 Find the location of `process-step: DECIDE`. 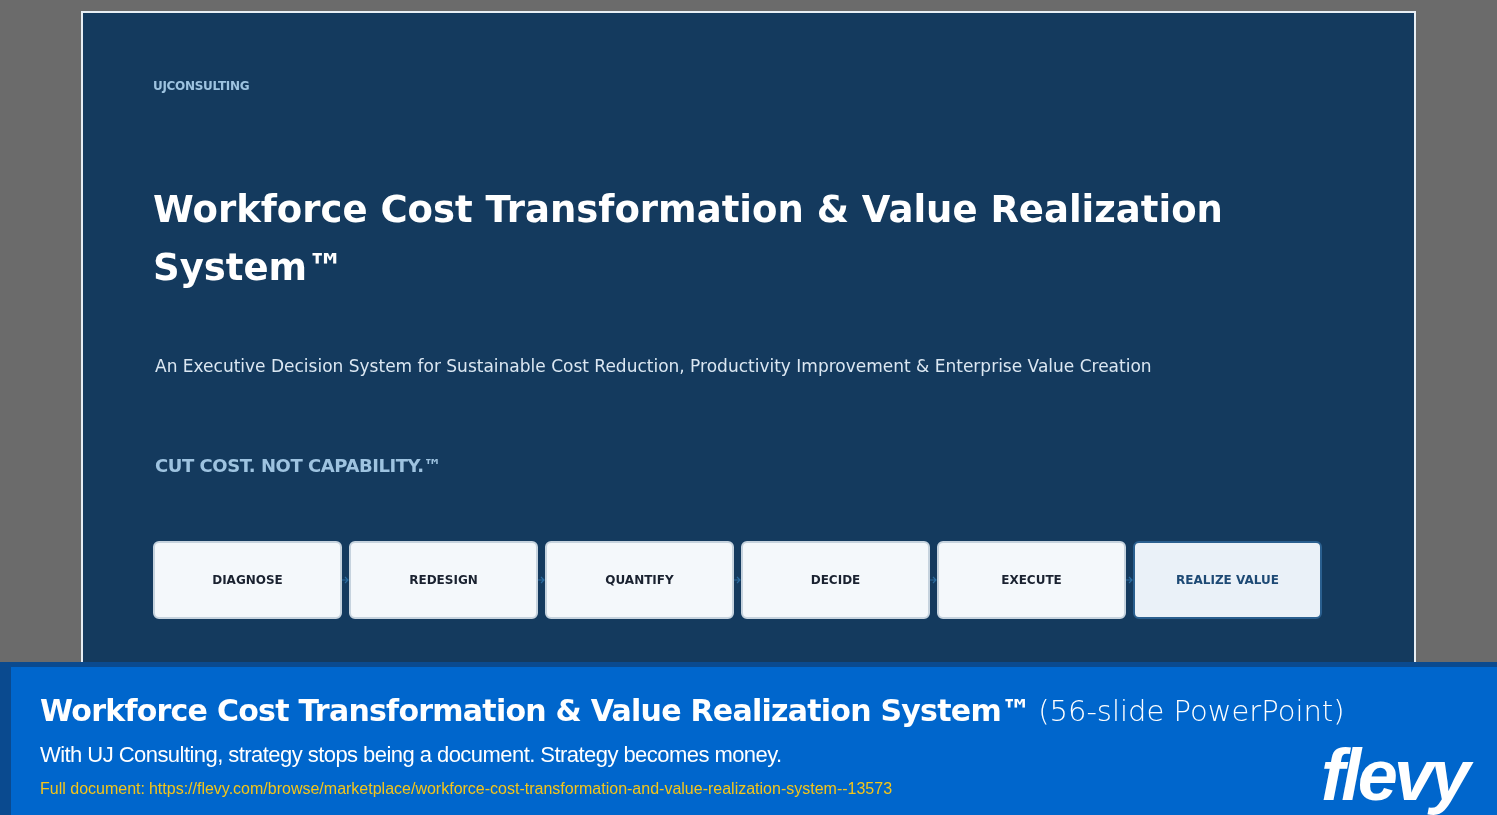

process-step: DECIDE is located at coordinates (835, 580).